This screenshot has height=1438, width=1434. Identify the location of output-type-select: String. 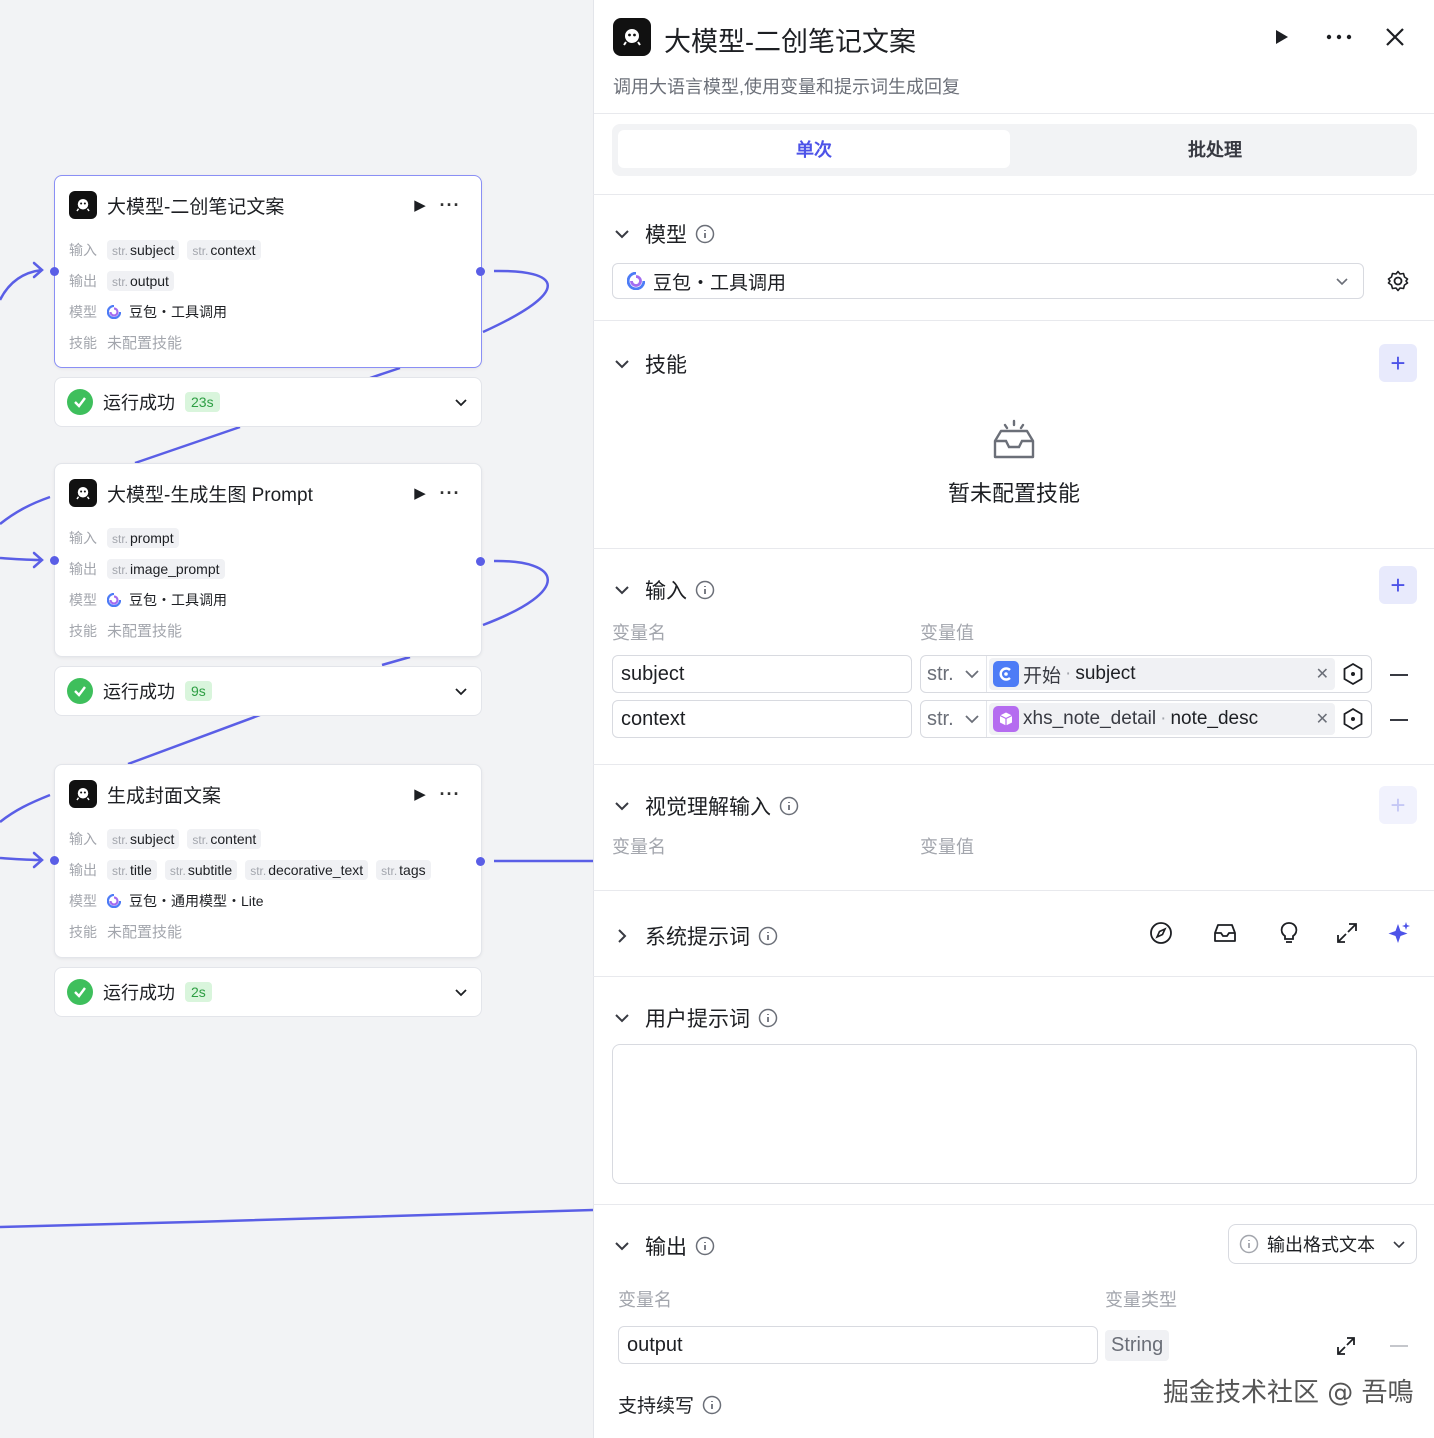
(1137, 1345).